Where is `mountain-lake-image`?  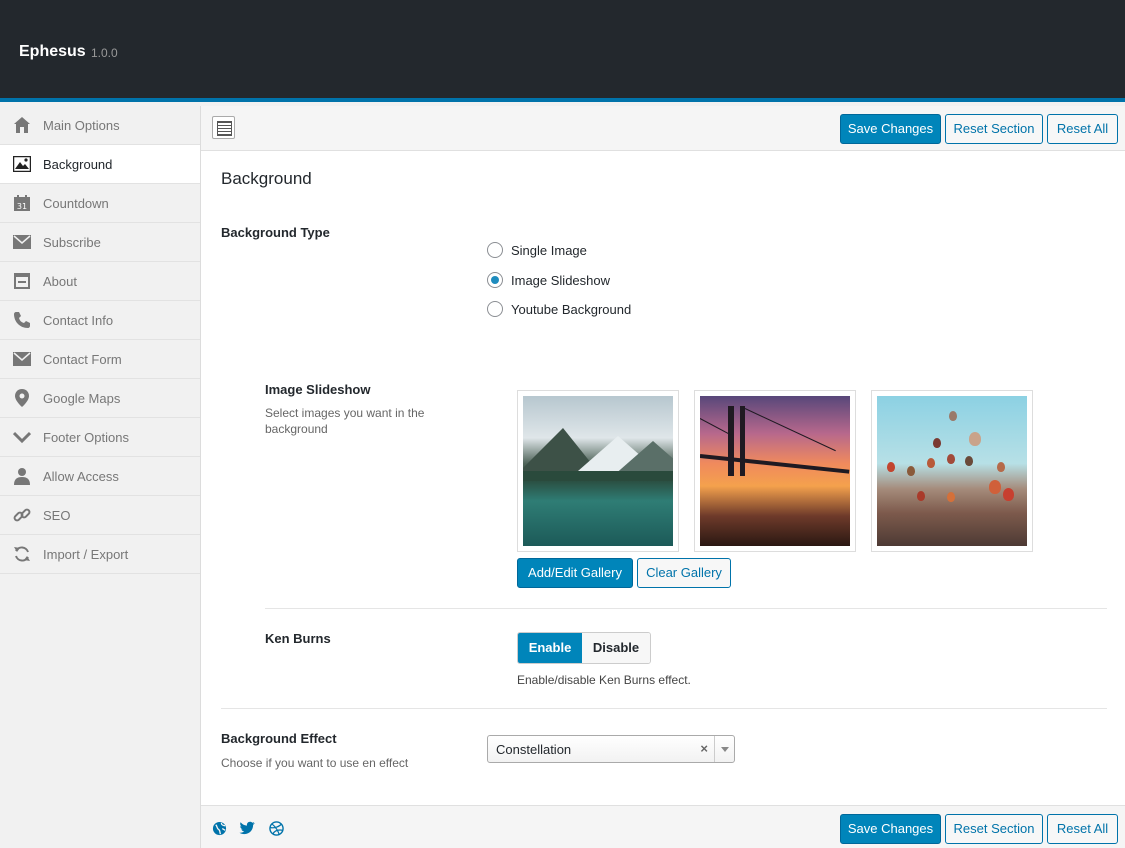
mountain-lake-image is located at coordinates (598, 471).